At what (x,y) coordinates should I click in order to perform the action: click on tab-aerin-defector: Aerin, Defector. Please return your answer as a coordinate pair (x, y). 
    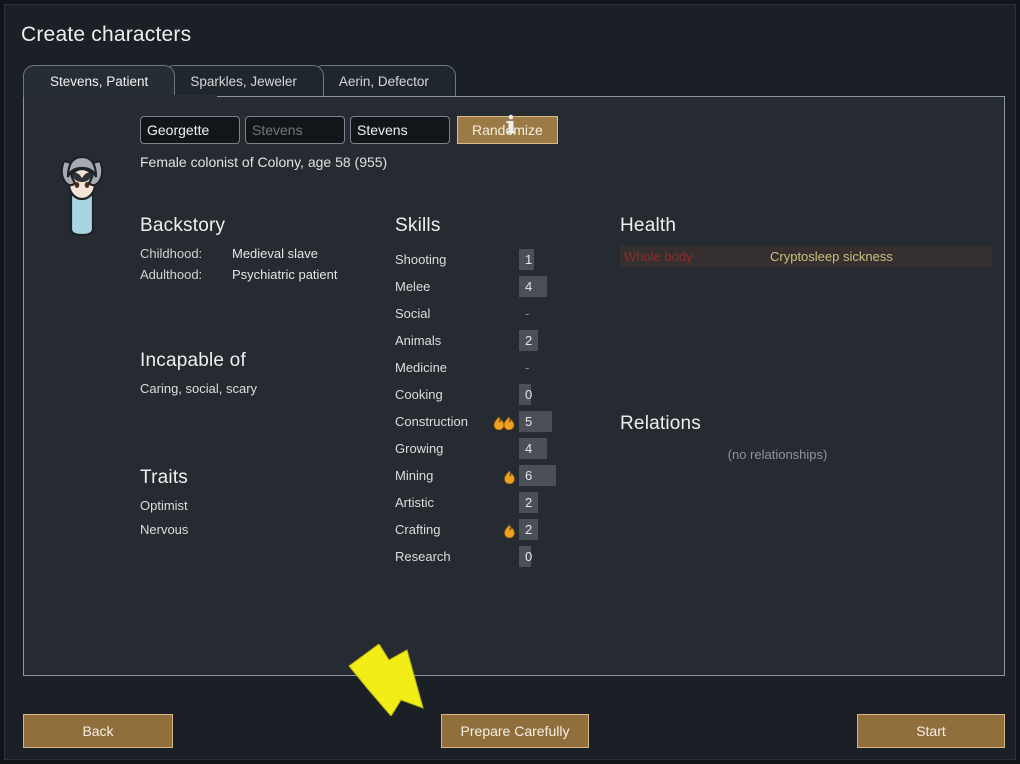
    Looking at the image, I should click on (383, 81).